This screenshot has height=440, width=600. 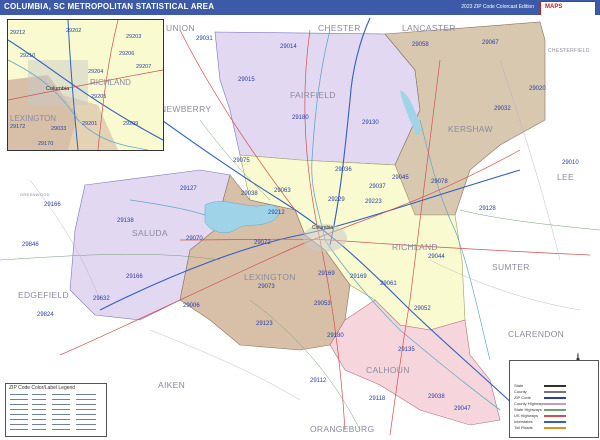 What do you see at coordinates (33, 118) in the screenshot?
I see `inset-county-lexington: LEXINGTON` at bounding box center [33, 118].